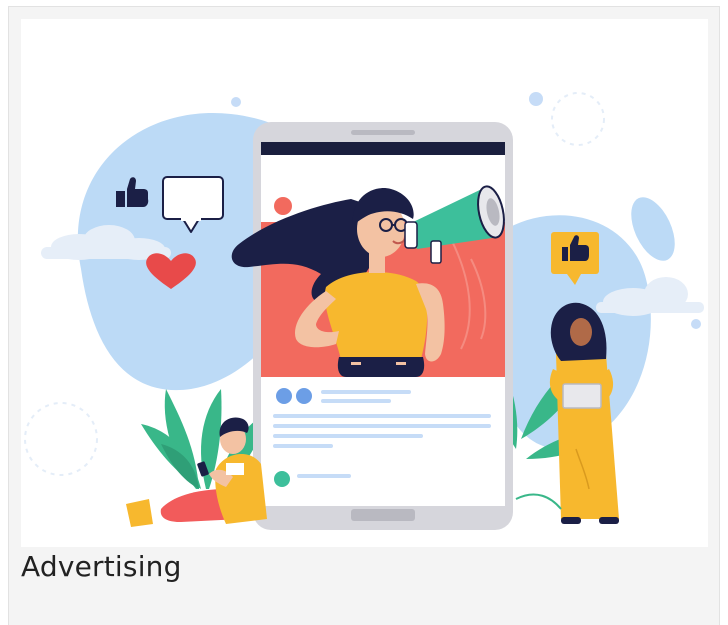 The image size is (728, 625). I want to click on caption: Advertising, so click(101, 566).